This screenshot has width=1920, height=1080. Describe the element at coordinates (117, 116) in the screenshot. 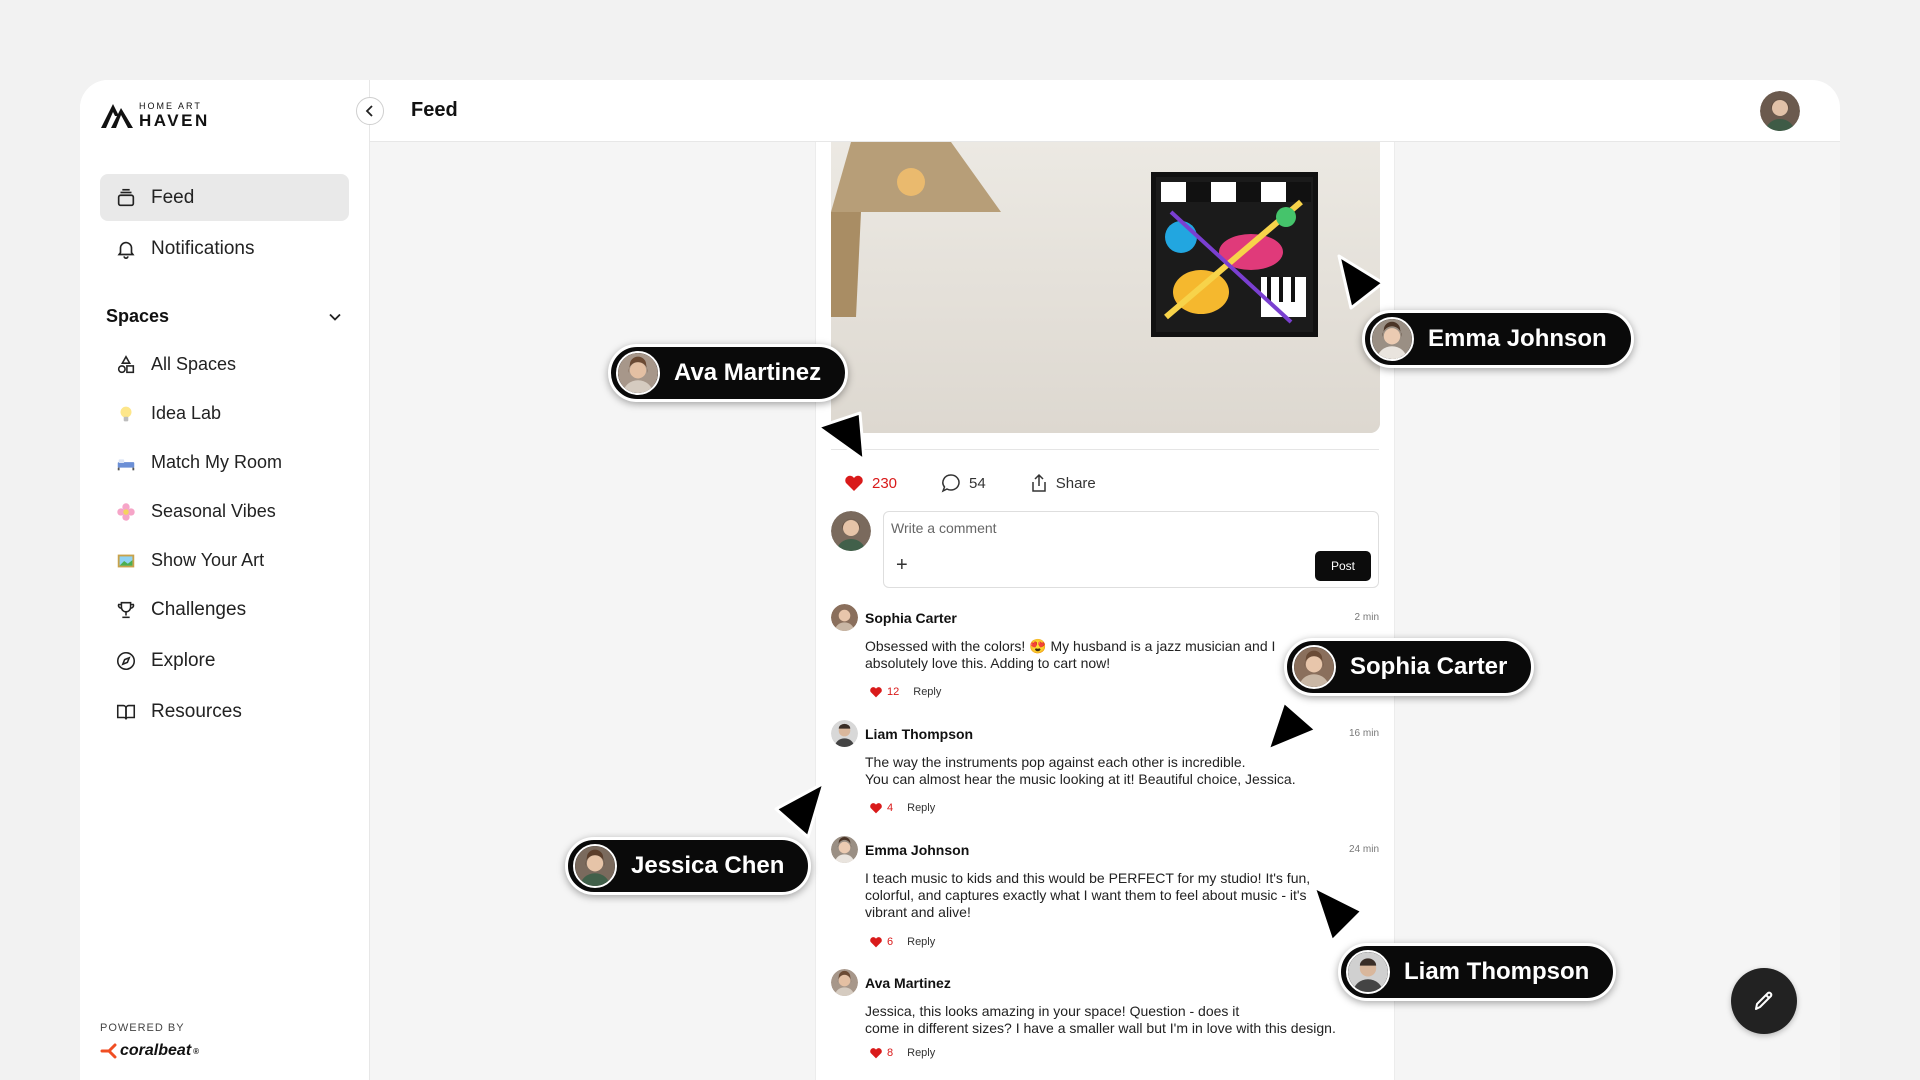

I see `logo-mark-icon` at that location.